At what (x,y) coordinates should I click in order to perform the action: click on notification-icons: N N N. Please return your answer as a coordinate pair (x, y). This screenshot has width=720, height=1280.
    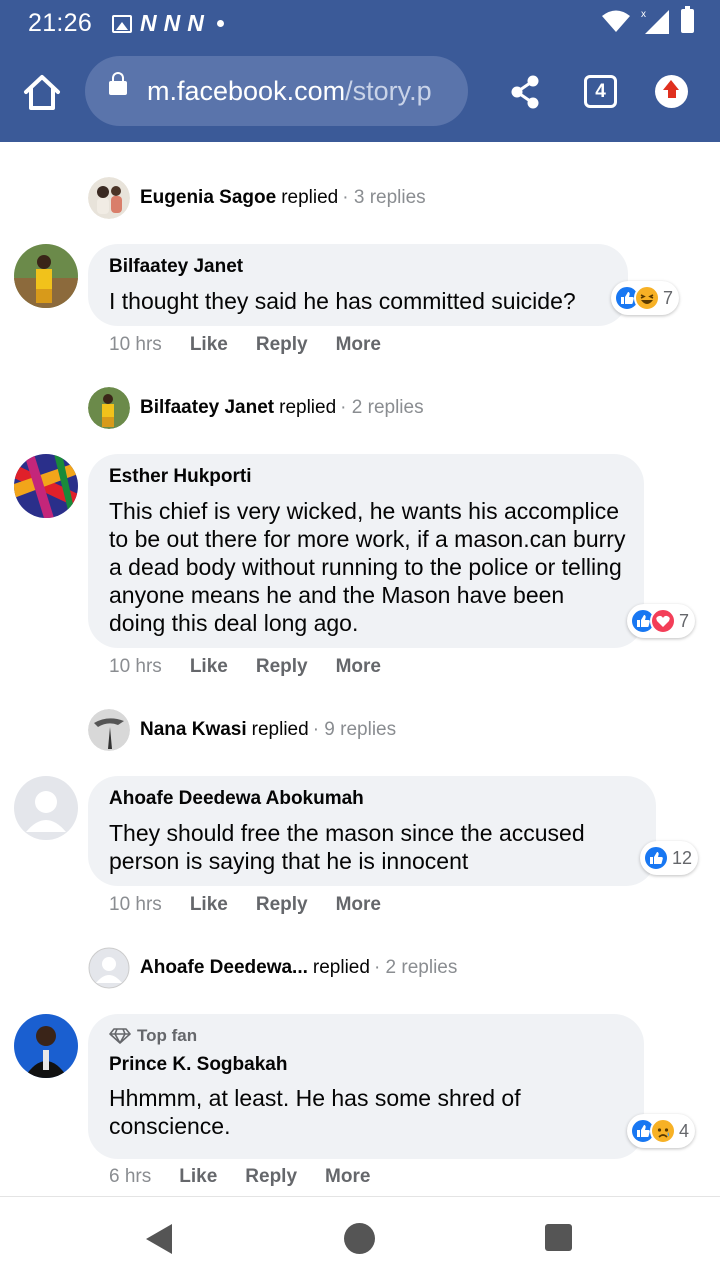
    Looking at the image, I should click on (168, 23).